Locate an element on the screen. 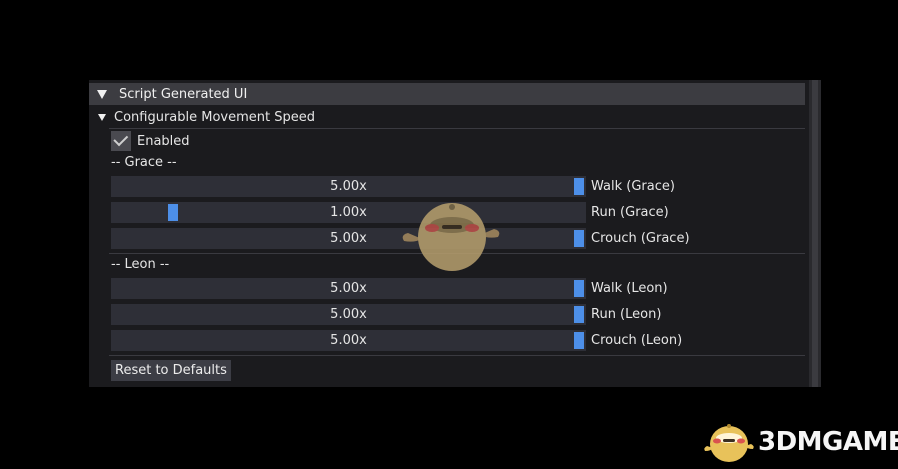  grace-section-label: -- Grace -- is located at coordinates (144, 162).